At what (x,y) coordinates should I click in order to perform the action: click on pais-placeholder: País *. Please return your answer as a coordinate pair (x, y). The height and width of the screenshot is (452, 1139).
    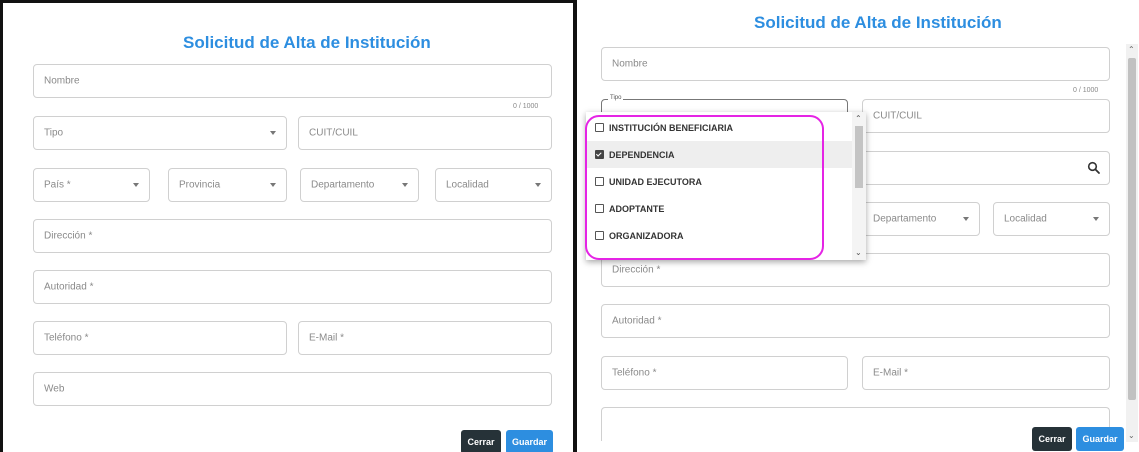
    Looking at the image, I should click on (57, 185).